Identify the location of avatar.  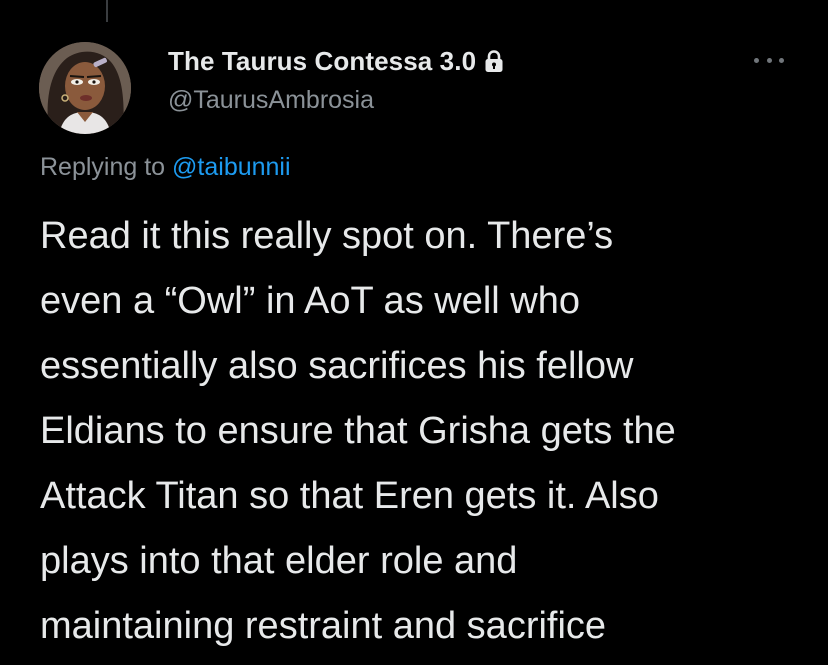
(85, 88).